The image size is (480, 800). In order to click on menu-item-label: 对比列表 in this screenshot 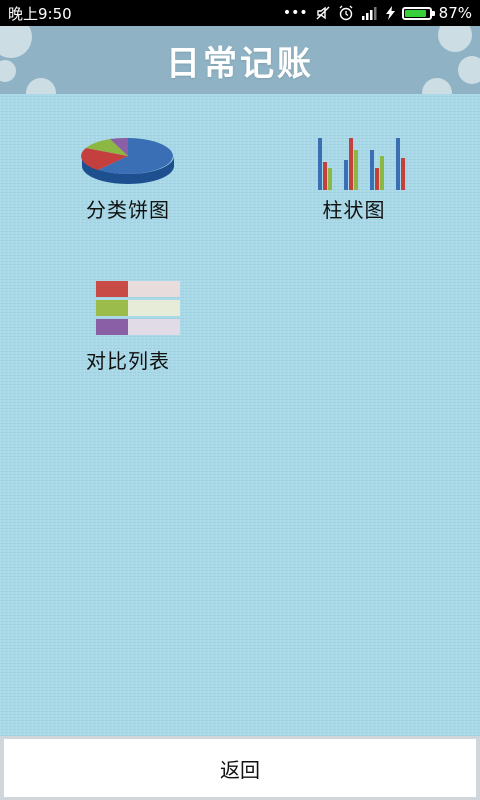, I will do `click(128, 361)`.